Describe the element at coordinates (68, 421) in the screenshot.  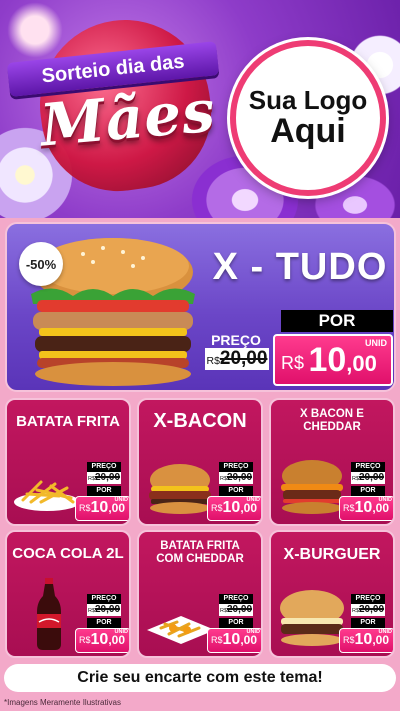
I see `product-name: BATATA FRITA` at that location.